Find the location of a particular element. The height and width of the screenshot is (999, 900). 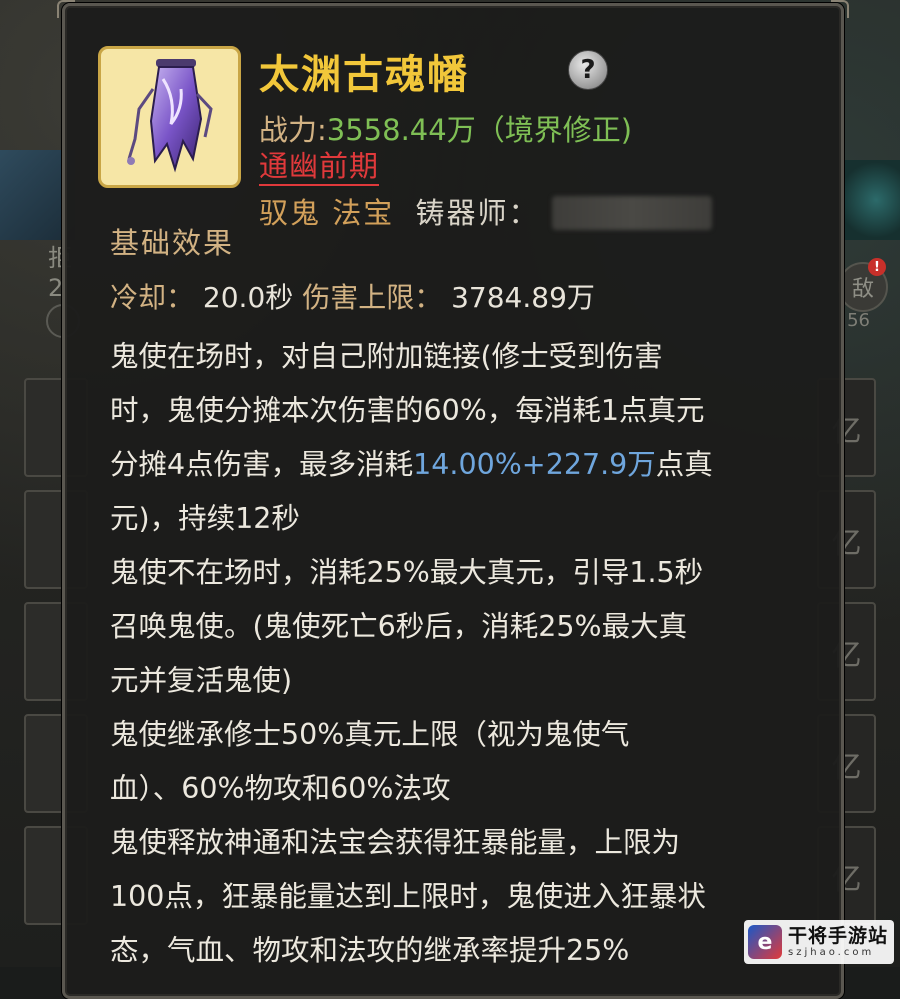

smith-label: 铸器师： is located at coordinates (477, 213).